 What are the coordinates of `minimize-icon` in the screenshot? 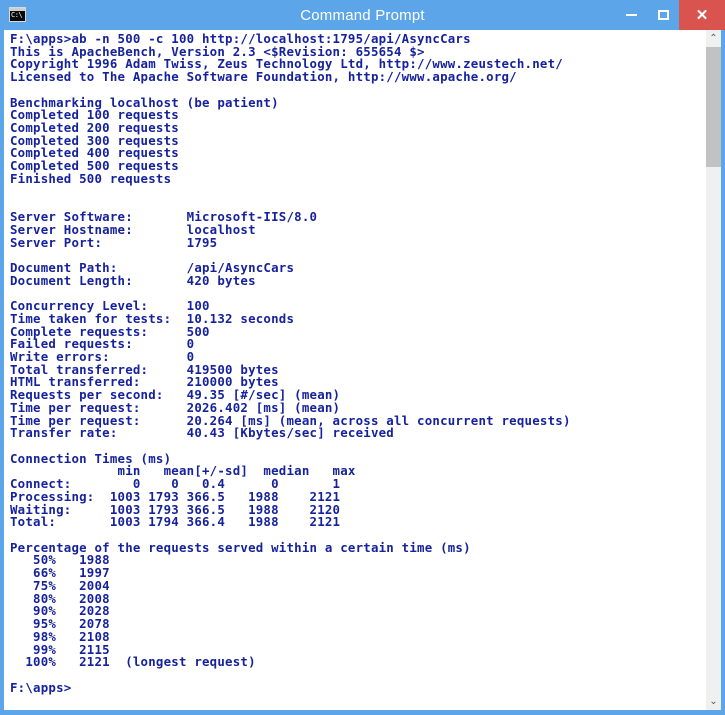 It's located at (631, 15).